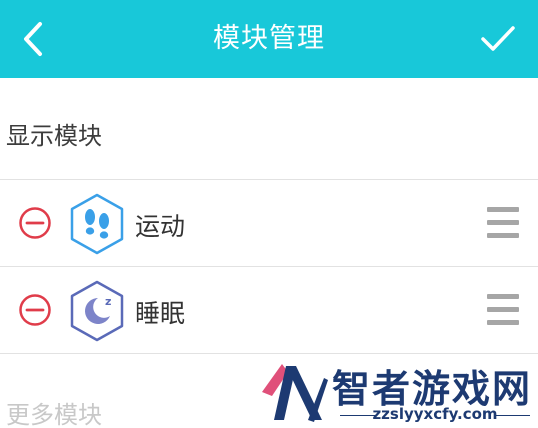  Describe the element at coordinates (512, 415) in the screenshot. I see `watermark-rule` at that location.